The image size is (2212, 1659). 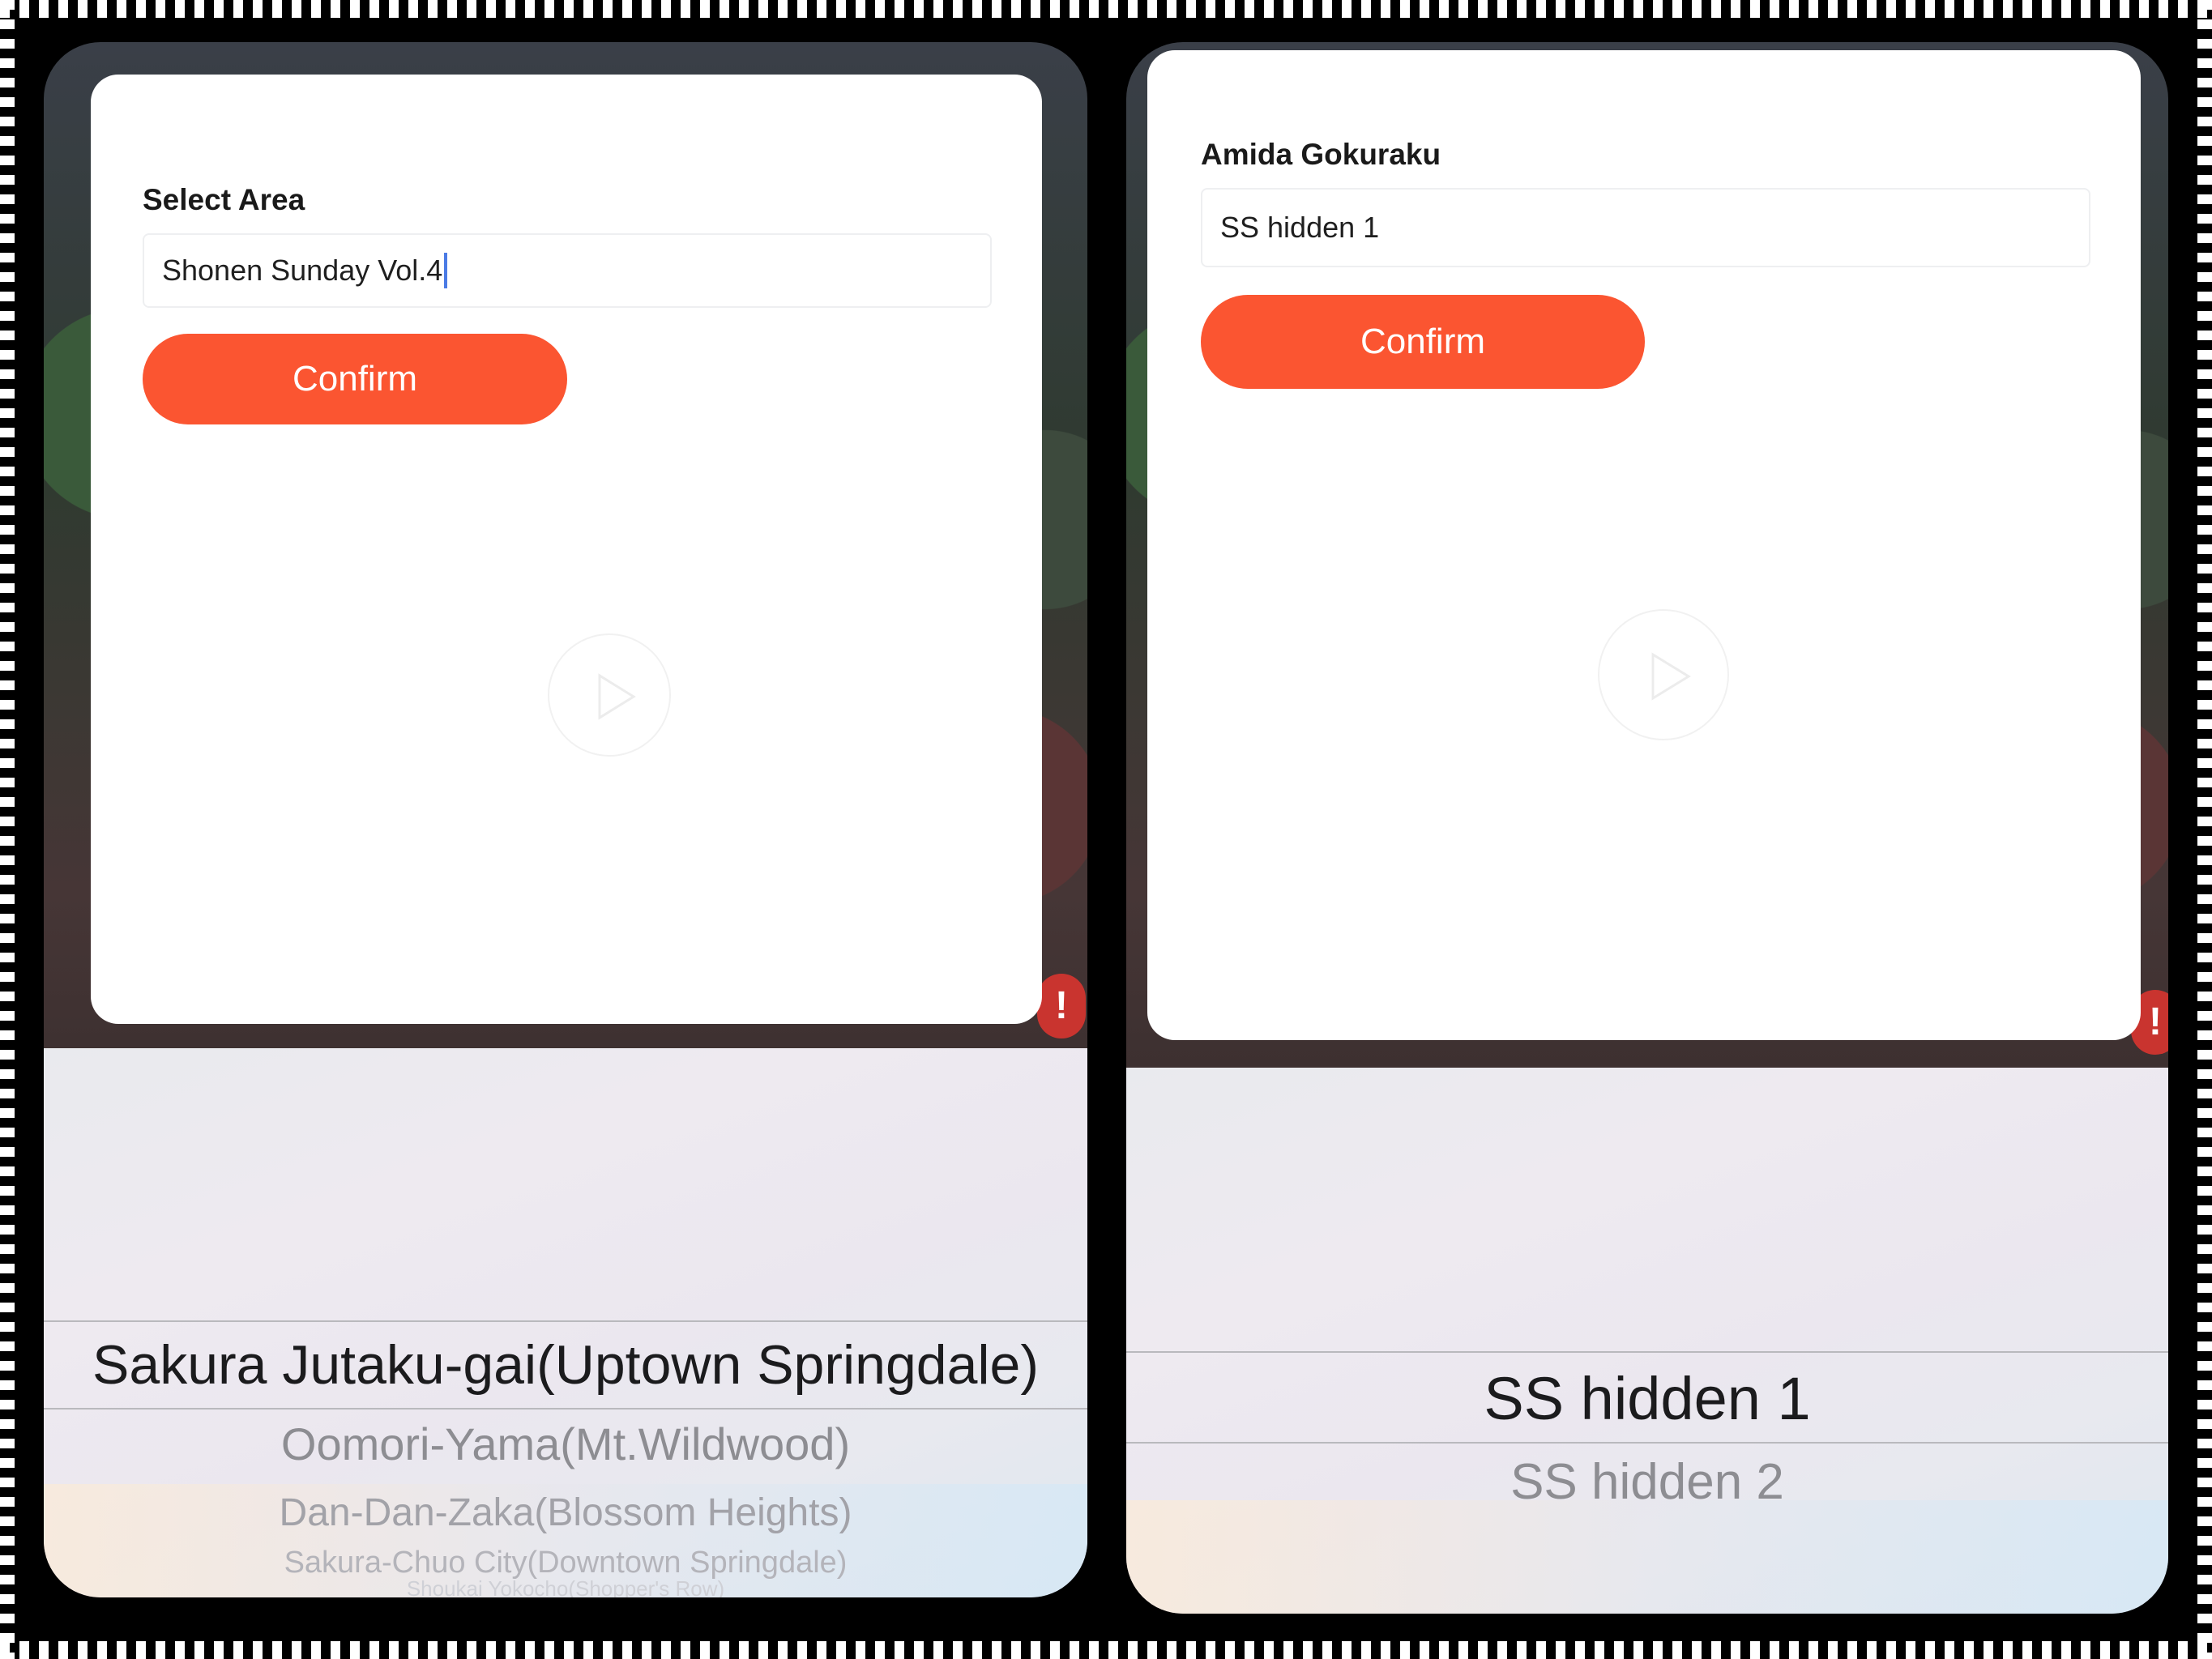 I want to click on picker-option: Oomori-Yama(Mt.Wildwood), so click(x=565, y=1444).